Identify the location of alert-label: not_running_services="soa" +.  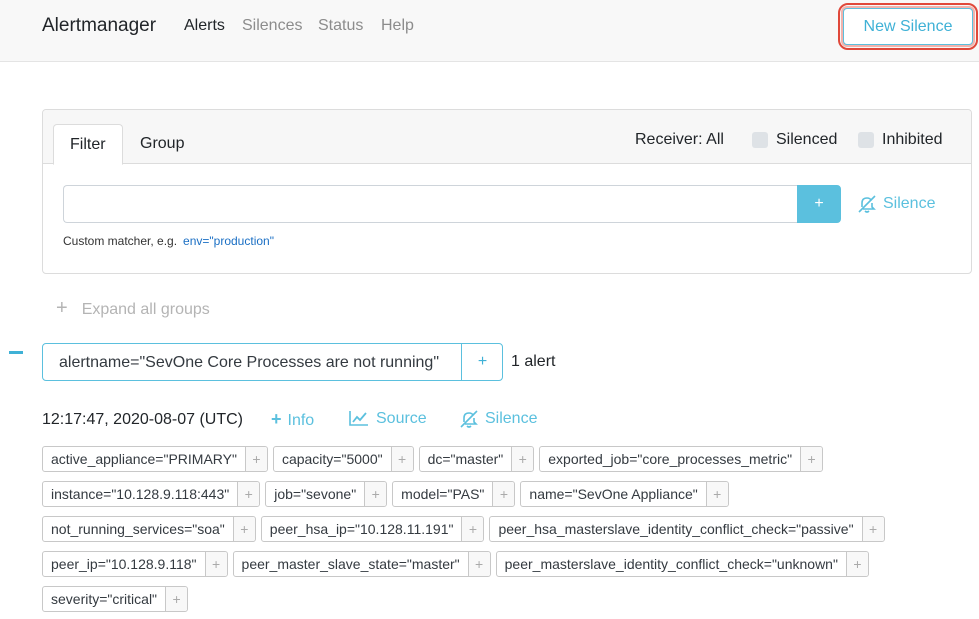
(149, 529).